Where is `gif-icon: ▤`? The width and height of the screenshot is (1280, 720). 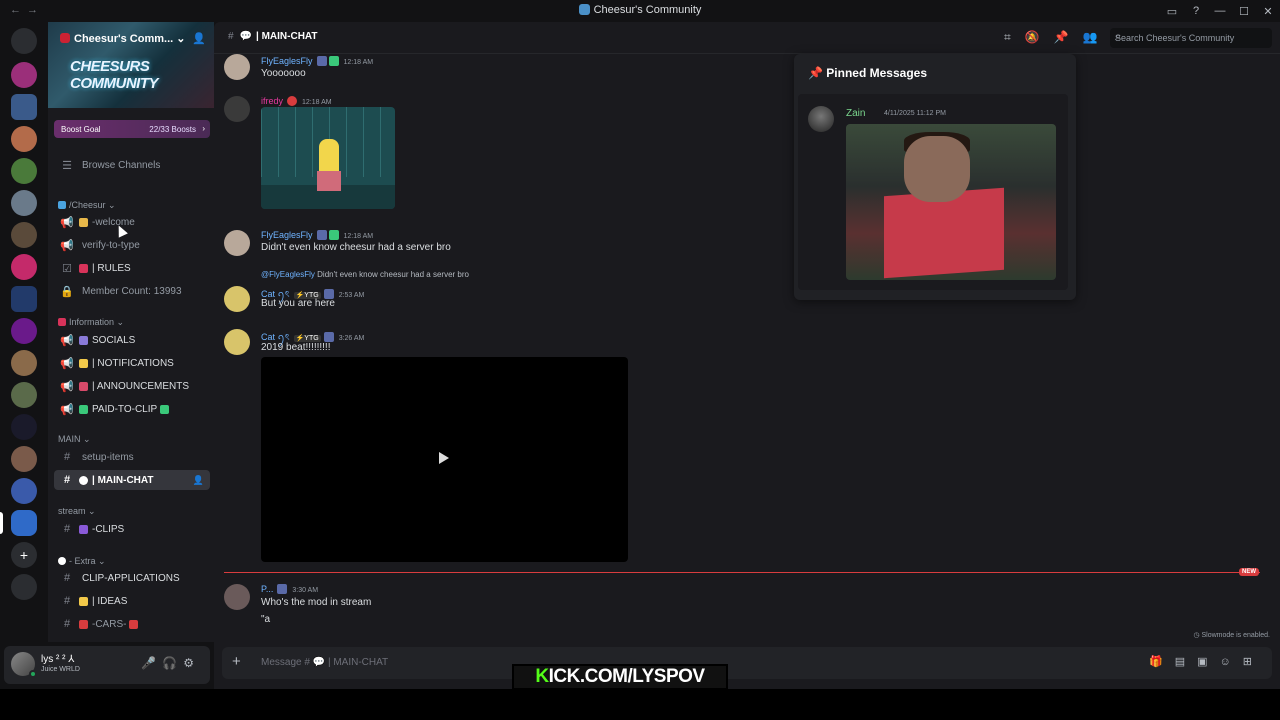
gif-icon: ▤ is located at coordinates (1186, 662).